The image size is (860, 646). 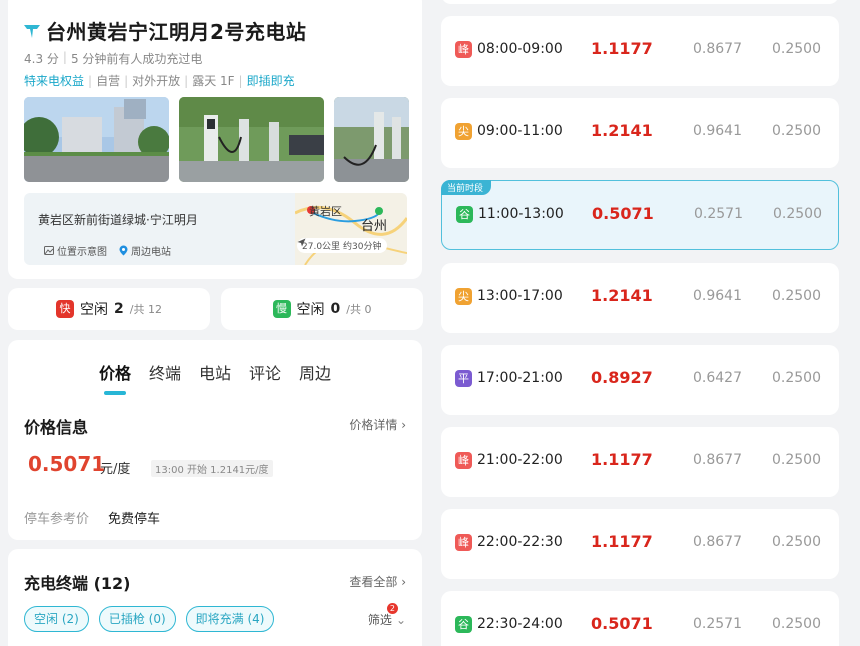 I want to click on period-total-price: 1.1177, so click(x=622, y=48).